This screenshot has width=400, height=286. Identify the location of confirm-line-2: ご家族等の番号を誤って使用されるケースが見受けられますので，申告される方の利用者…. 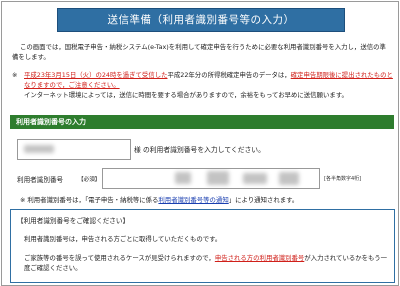
(207, 263).